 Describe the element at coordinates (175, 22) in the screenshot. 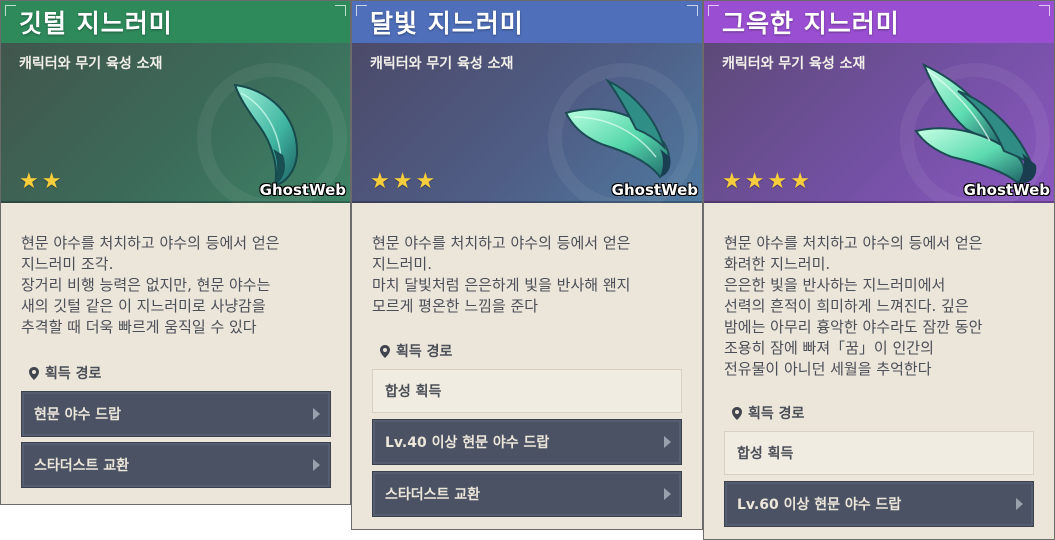

I see `card-title-bar: 깃털 지느러미` at that location.